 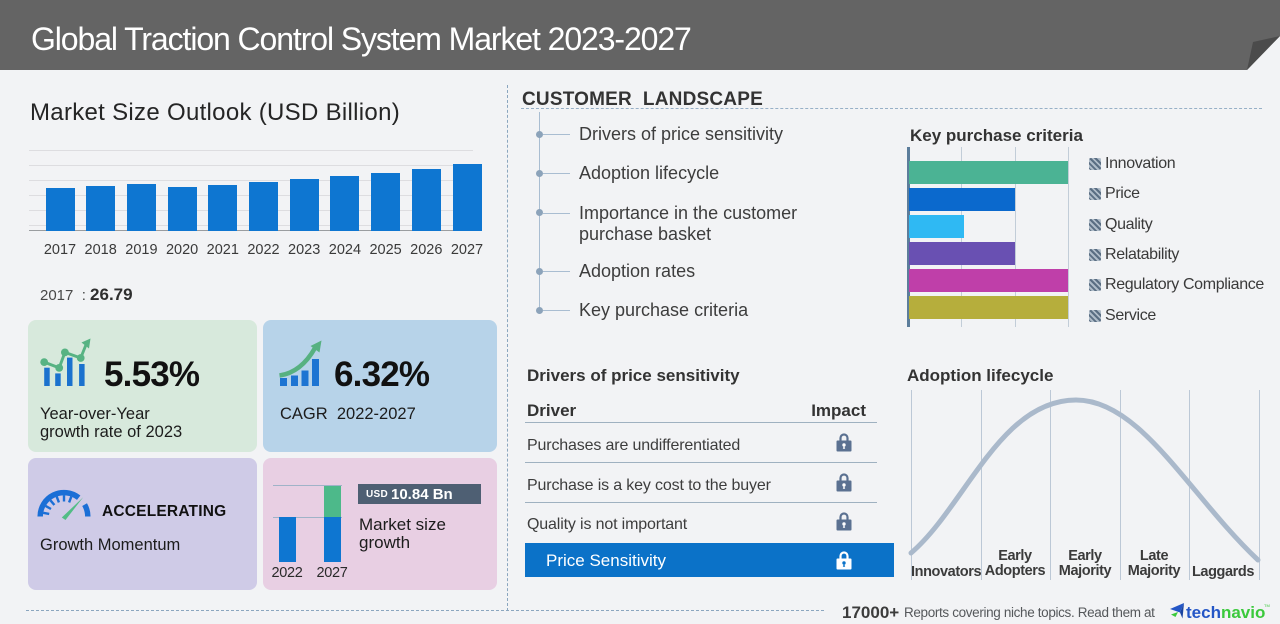 What do you see at coordinates (1225, 612) in the screenshot?
I see `svg-text: technavio` at bounding box center [1225, 612].